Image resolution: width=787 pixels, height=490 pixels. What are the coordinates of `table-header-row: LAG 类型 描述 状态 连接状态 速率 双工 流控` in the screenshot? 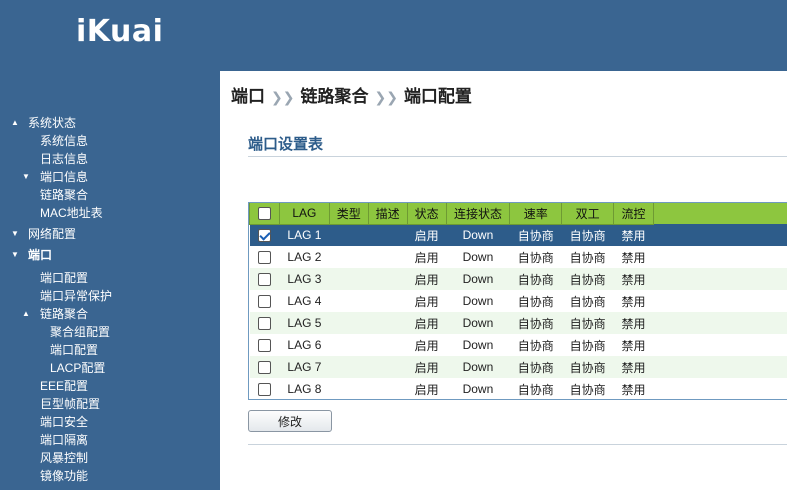 It's located at (518, 214).